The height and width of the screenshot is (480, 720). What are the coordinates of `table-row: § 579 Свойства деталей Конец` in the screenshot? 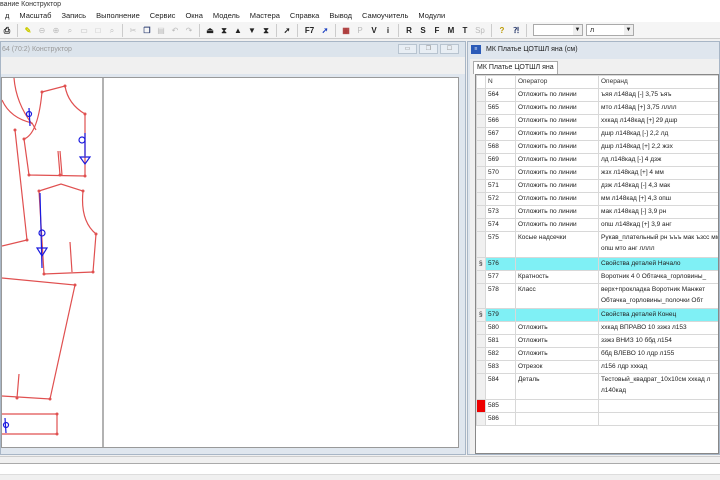 It's located at (597, 315).